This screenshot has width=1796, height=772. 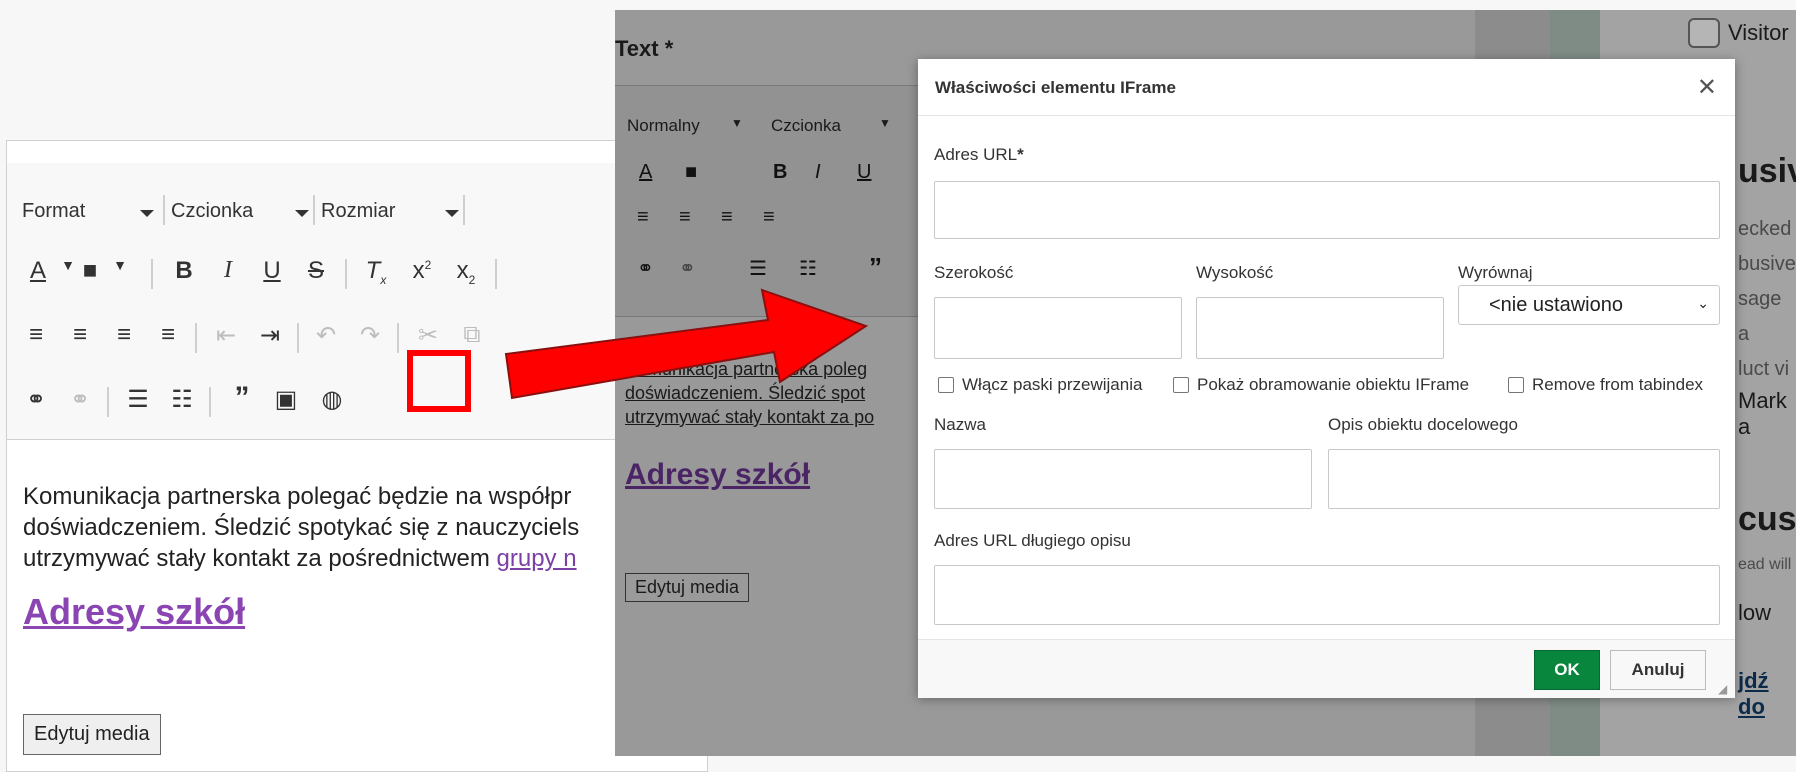 What do you see at coordinates (358, 211) in the screenshot?
I see `size-label: Rozmiar` at bounding box center [358, 211].